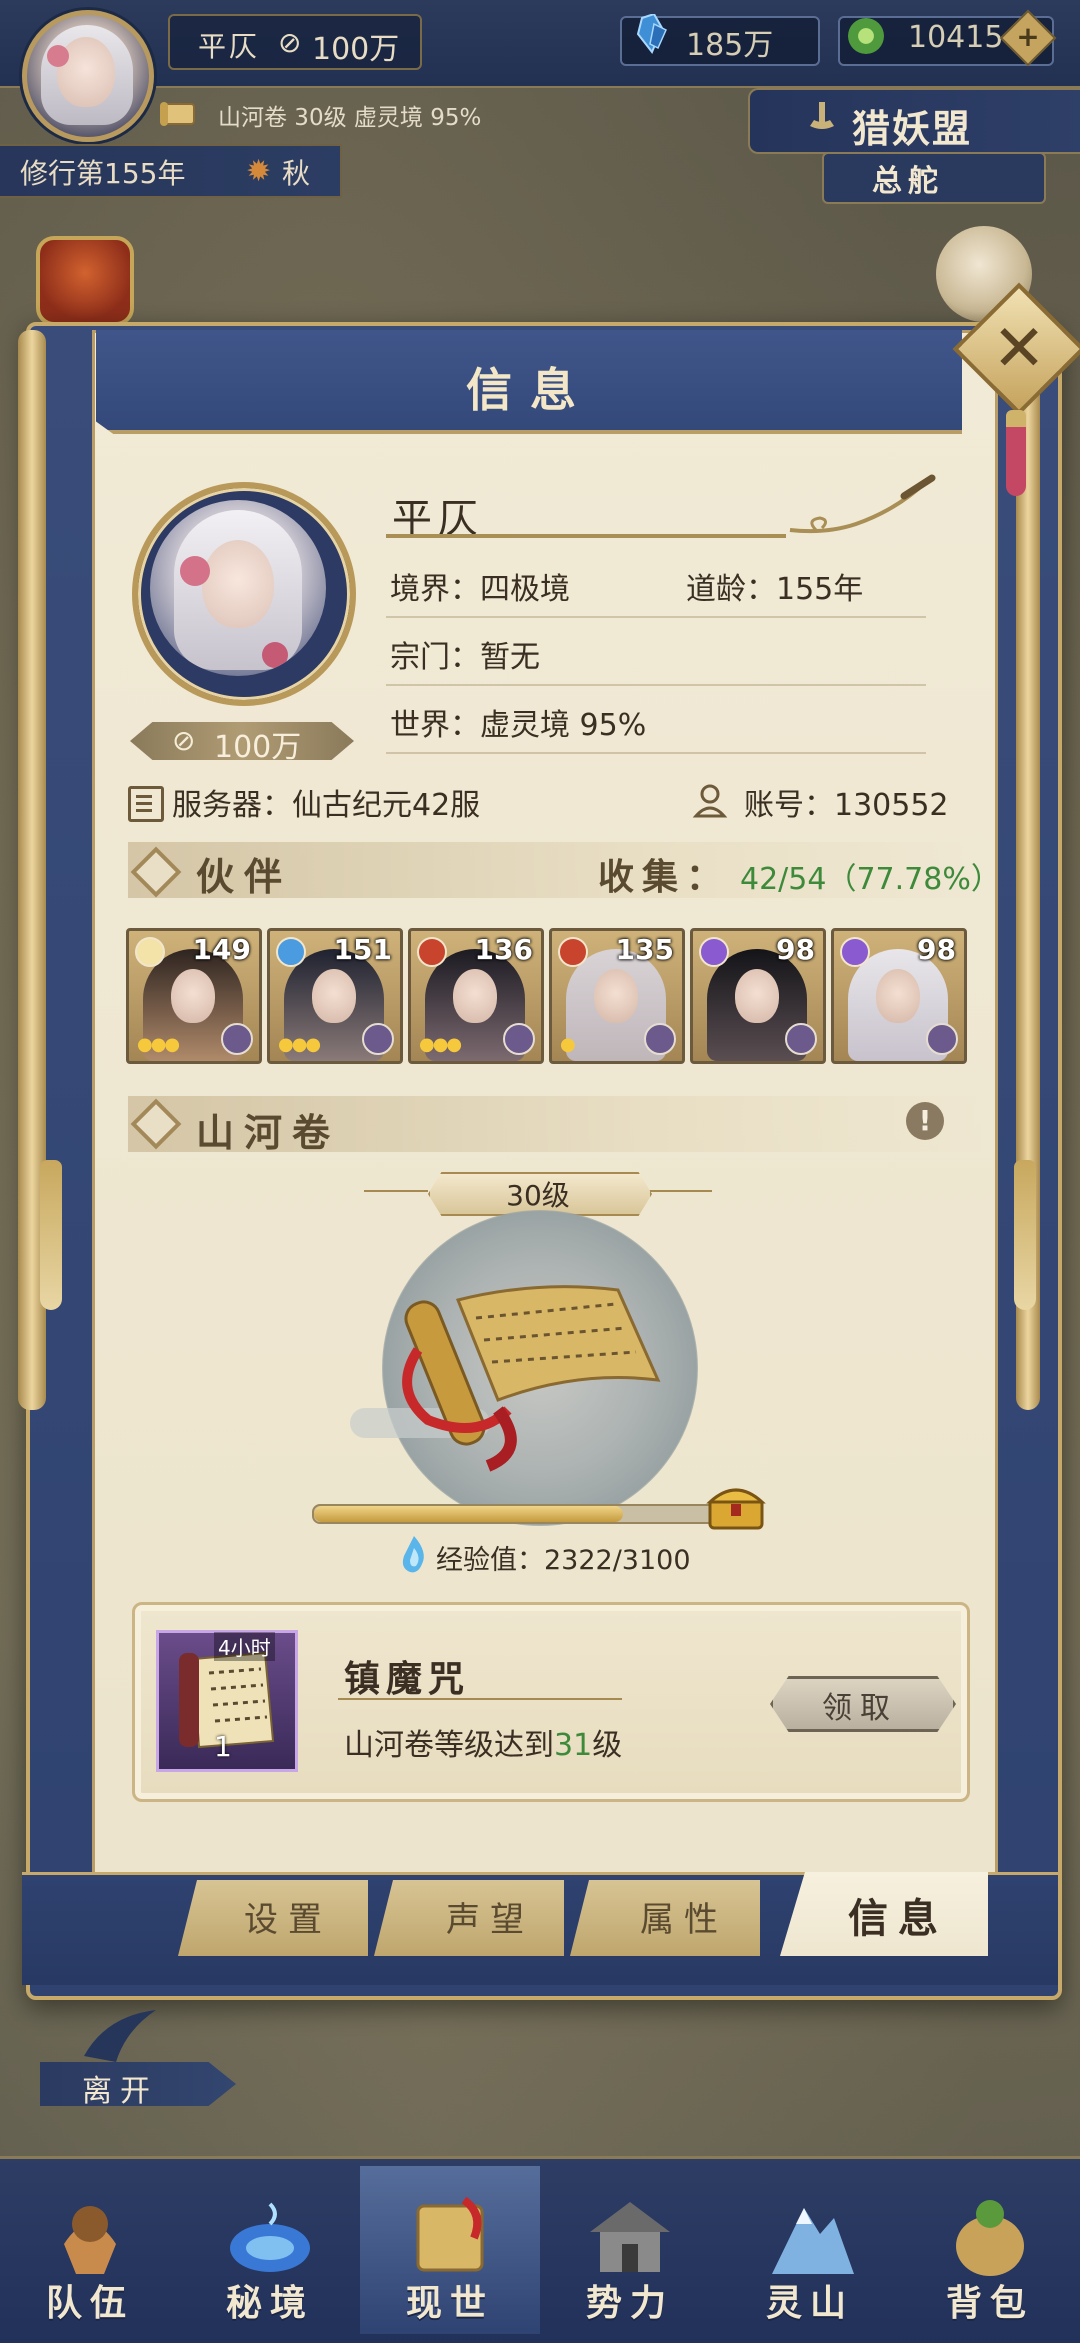 The image size is (1080, 2343). I want to click on tab-attributes-label: 属性, so click(684, 1916).